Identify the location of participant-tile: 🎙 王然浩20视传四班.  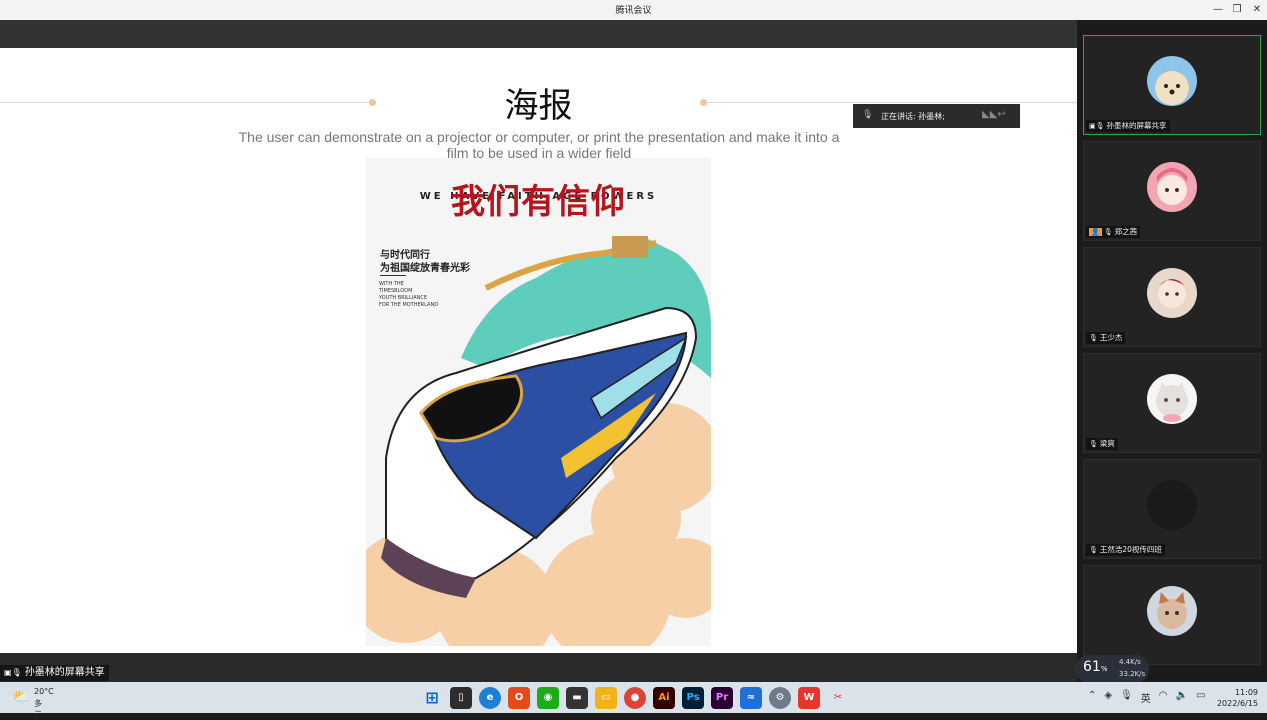
(1172, 509).